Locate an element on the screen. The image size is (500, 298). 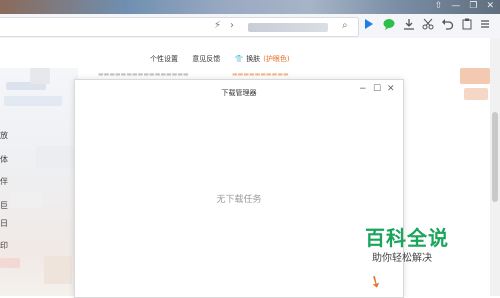
dialog-minimize-button: − is located at coordinates (363, 89).